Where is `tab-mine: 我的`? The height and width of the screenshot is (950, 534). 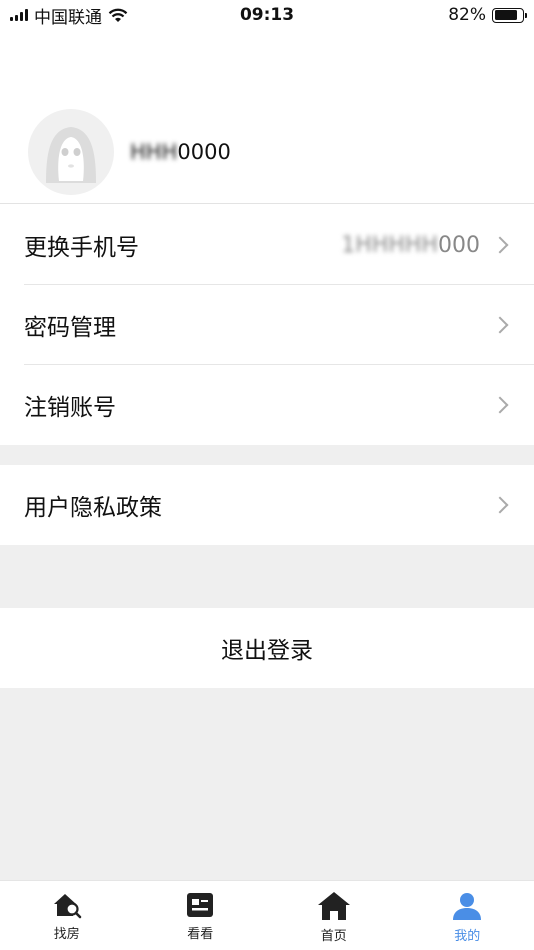
tab-mine: 我的 is located at coordinates (467, 915).